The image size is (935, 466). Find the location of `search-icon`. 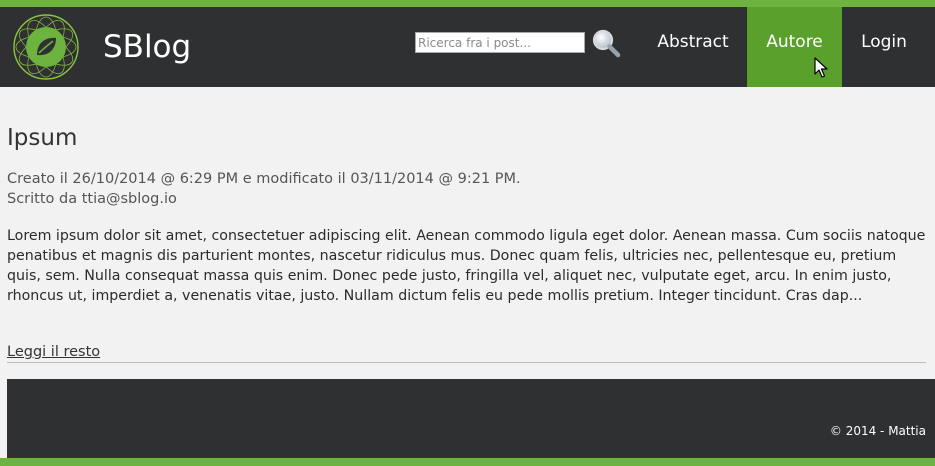

search-icon is located at coordinates (606, 43).